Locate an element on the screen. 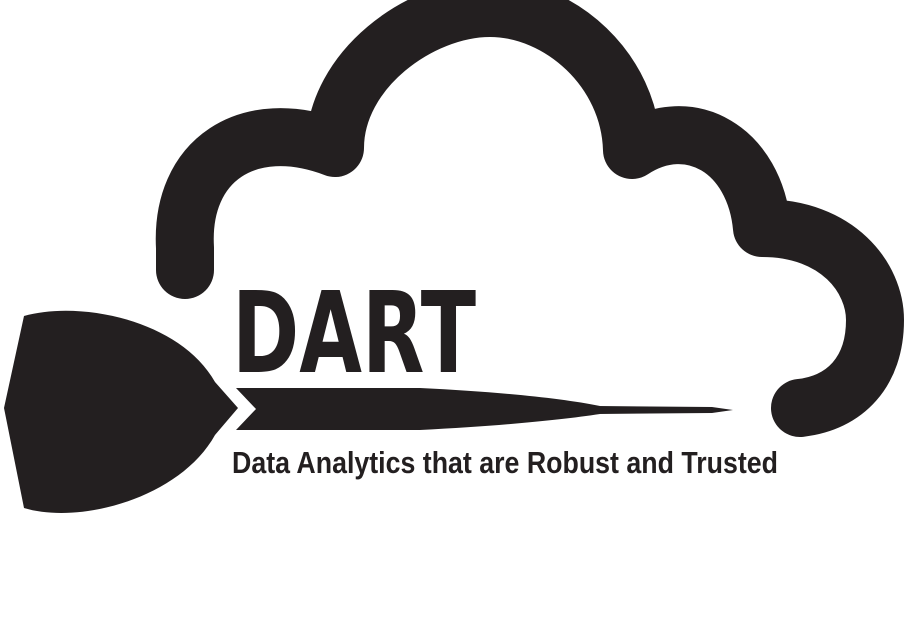 This screenshot has width=906, height=638. brand-title: DART is located at coordinates (354, 334).